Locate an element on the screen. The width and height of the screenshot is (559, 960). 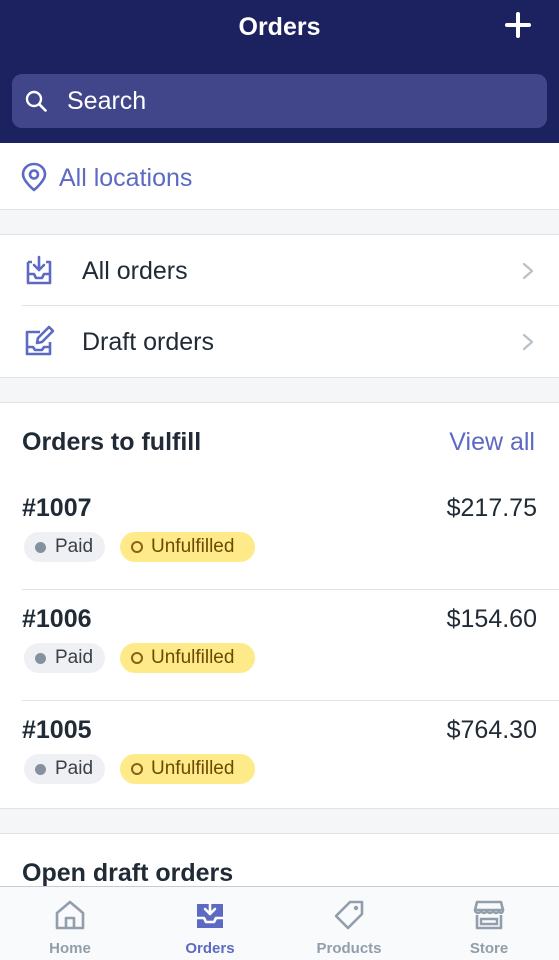
section-title: Open draft orders is located at coordinates (128, 873).